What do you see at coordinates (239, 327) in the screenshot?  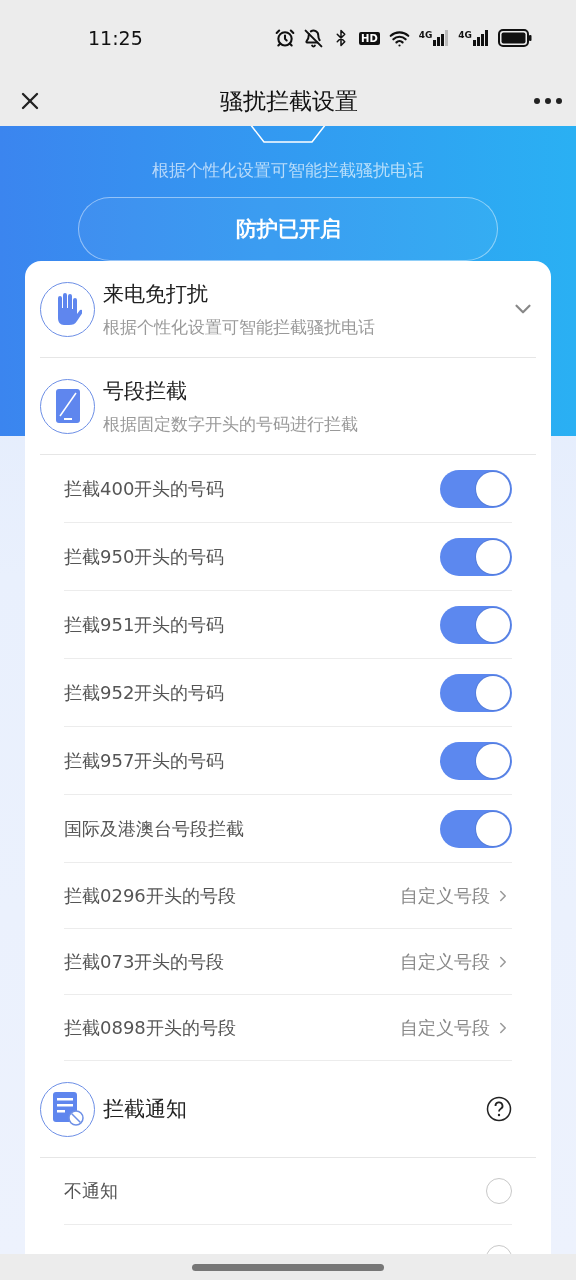 I see `section-subtitle: 根据个性化设置可智能拦截骚扰电话` at bounding box center [239, 327].